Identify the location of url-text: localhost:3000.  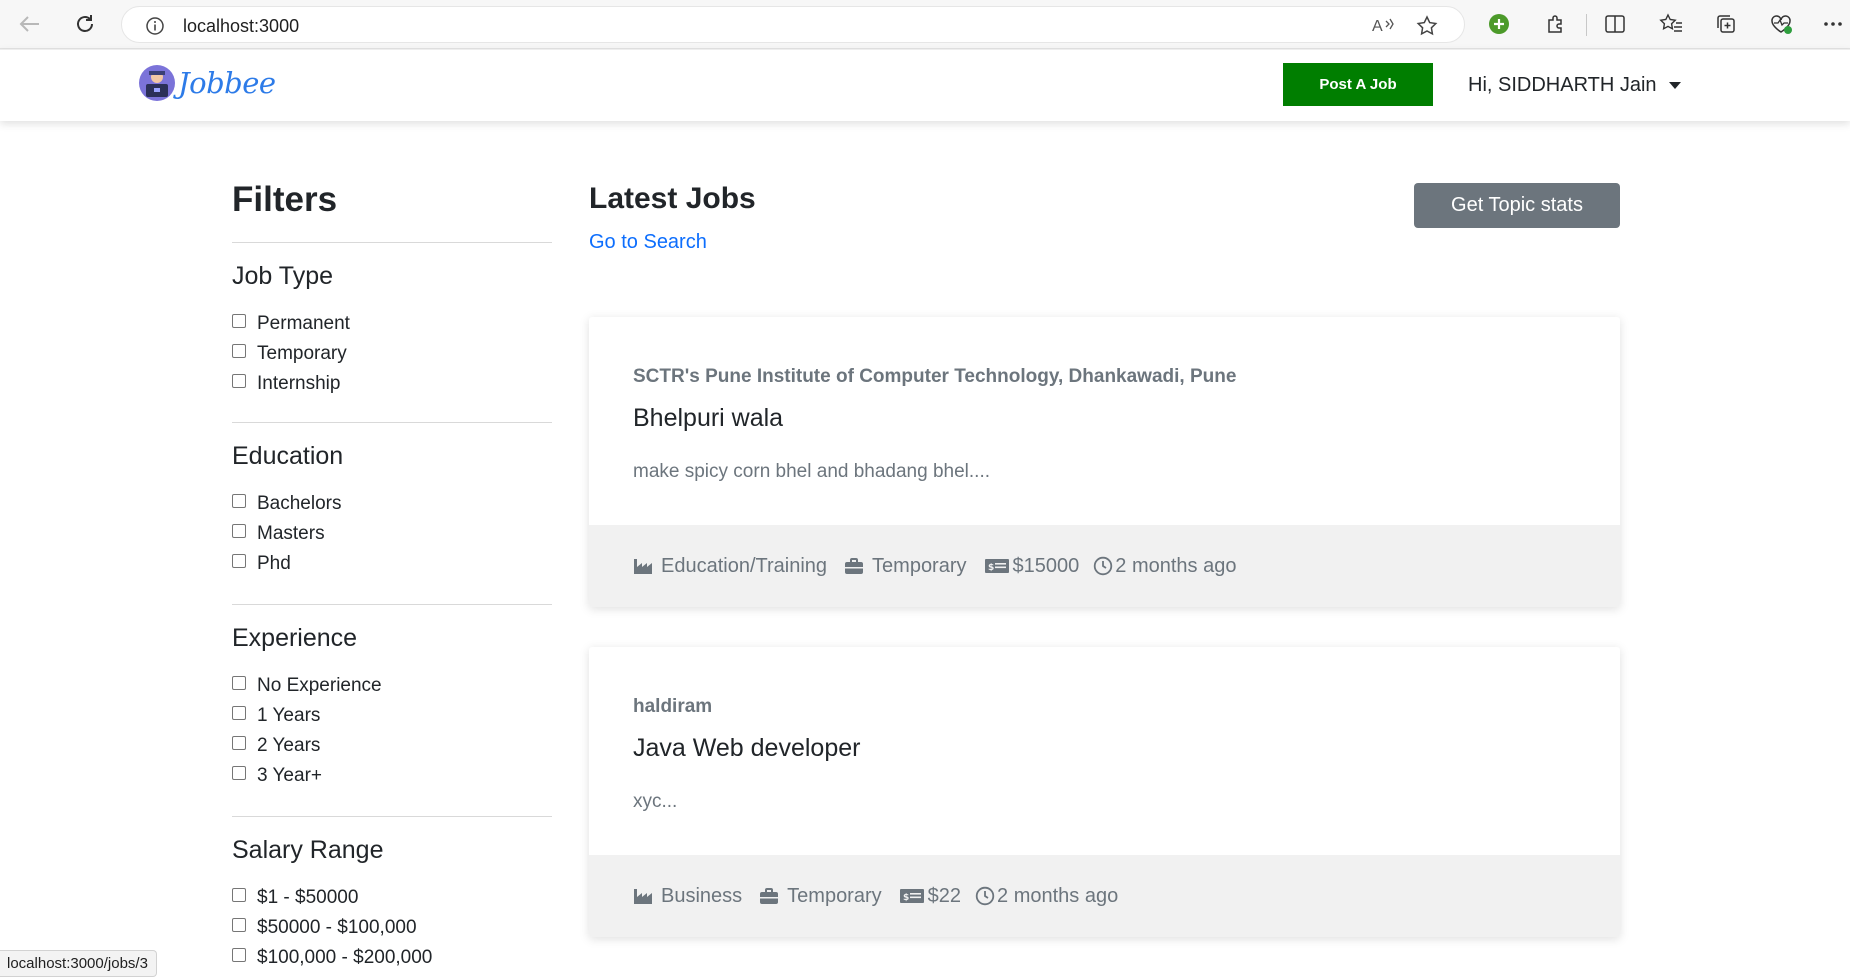
(241, 26).